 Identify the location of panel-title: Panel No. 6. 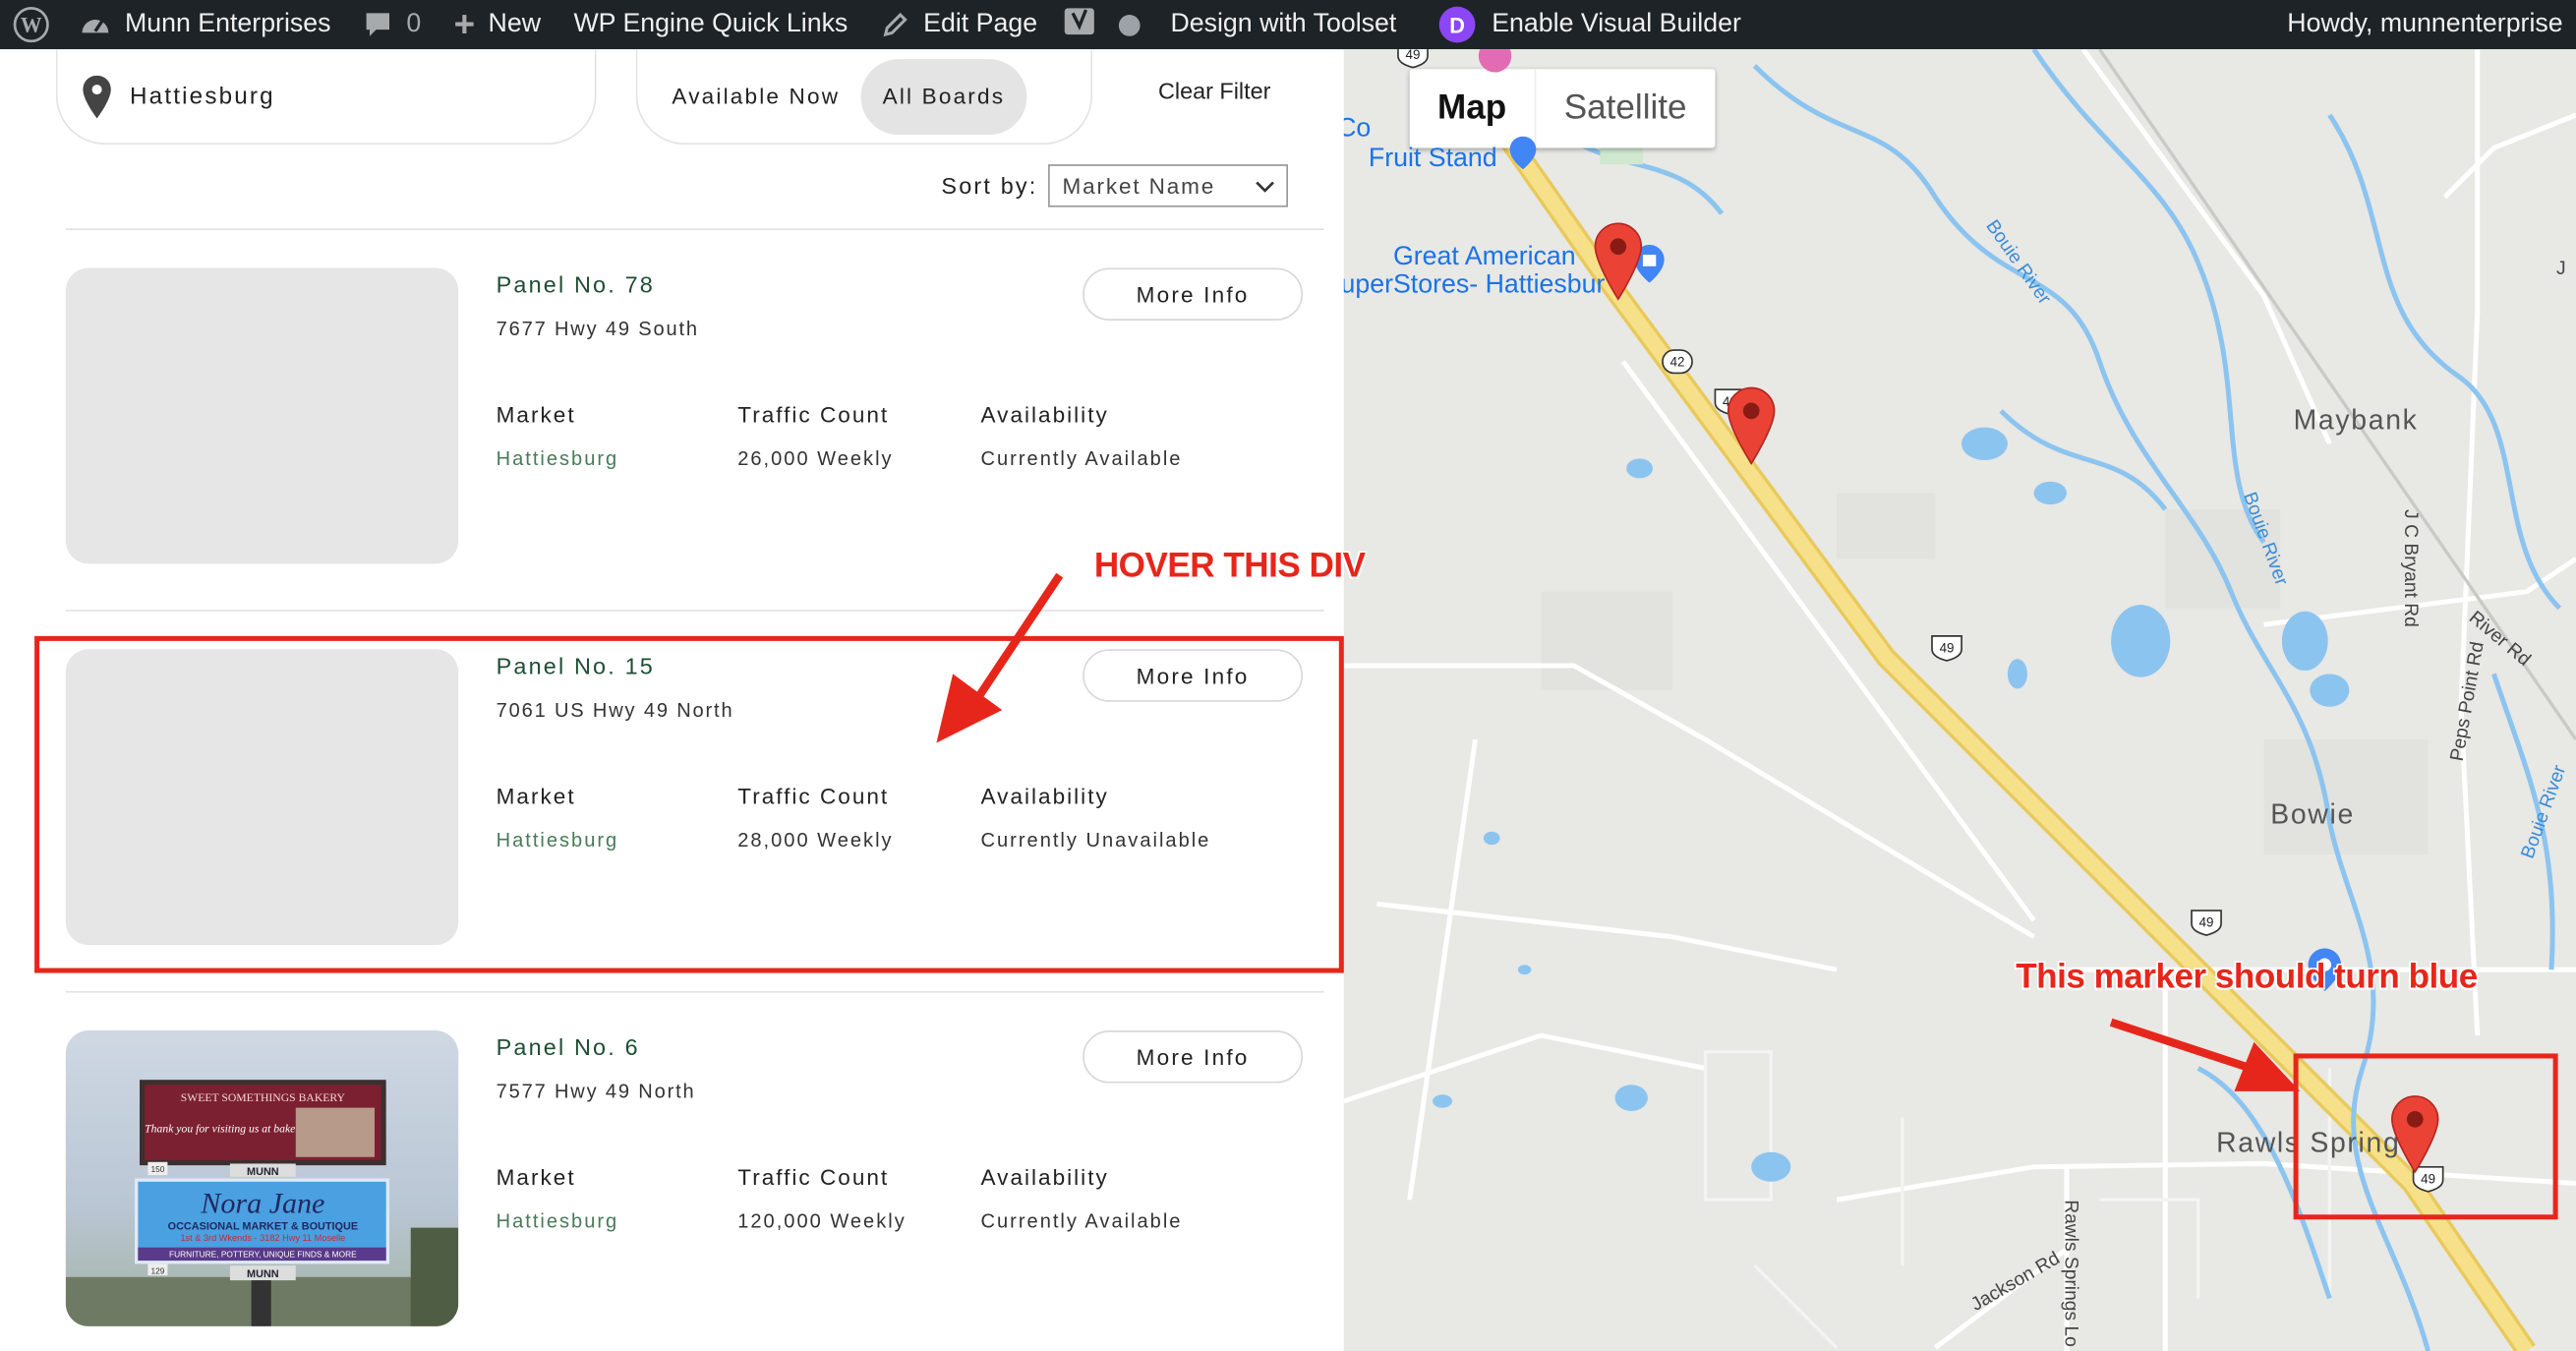
(568, 1047).